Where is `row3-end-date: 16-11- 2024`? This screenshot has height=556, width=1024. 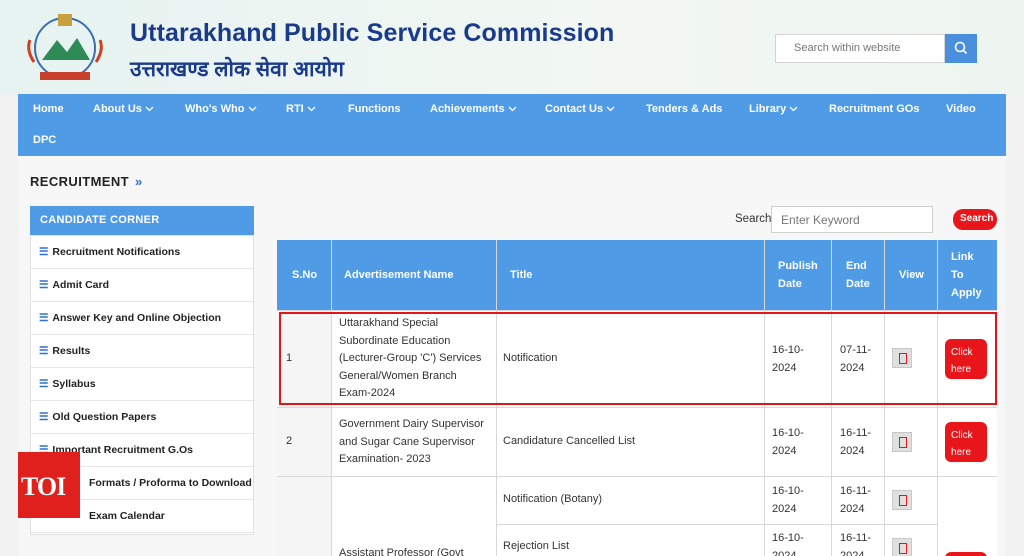
row3-end-date: 16-11- 2024 is located at coordinates (855, 500).